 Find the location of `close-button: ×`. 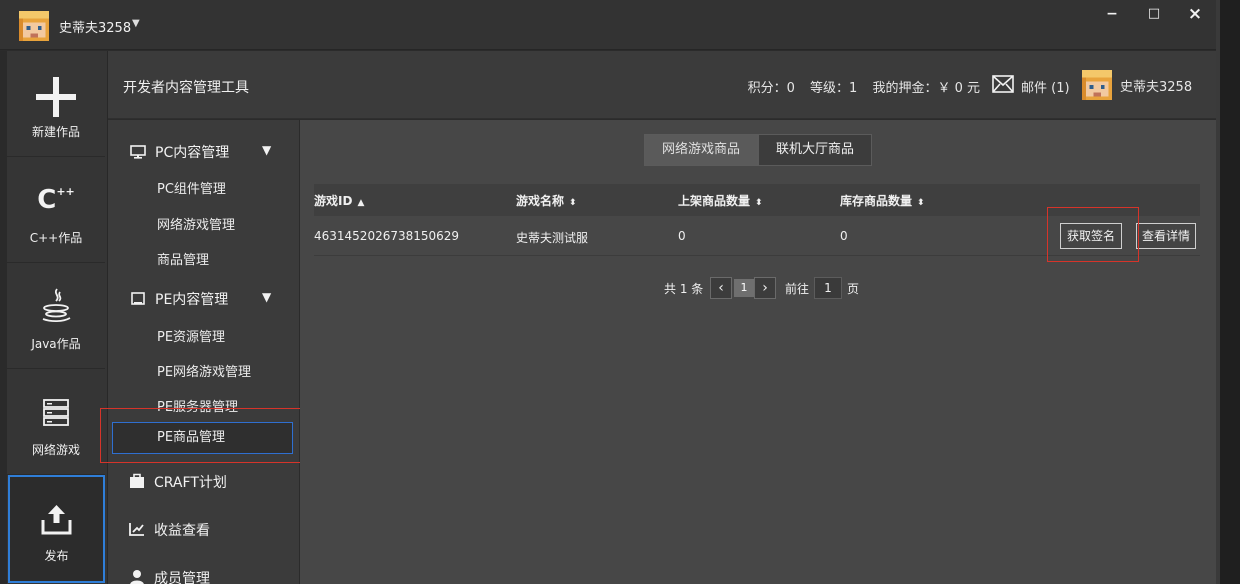

close-button: × is located at coordinates (1195, 14).